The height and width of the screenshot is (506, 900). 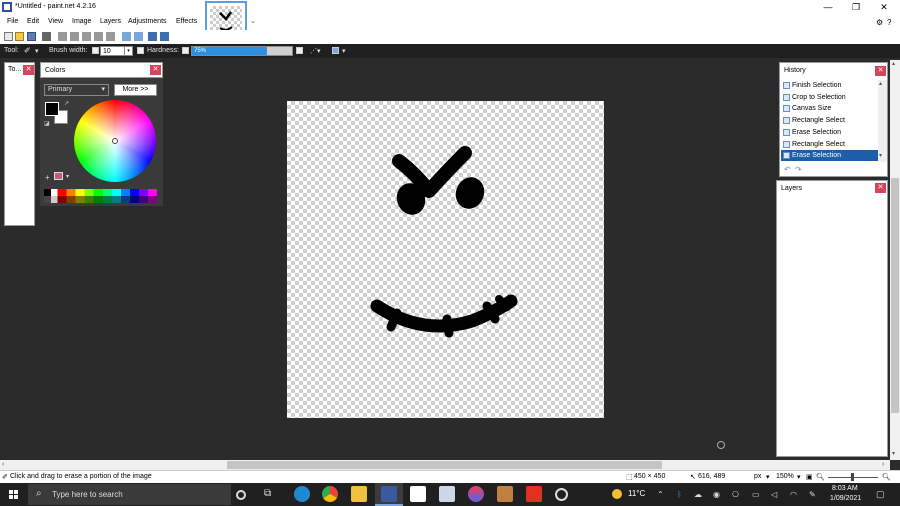 I want to click on history-undo-icon: ↶, so click(x=787, y=169).